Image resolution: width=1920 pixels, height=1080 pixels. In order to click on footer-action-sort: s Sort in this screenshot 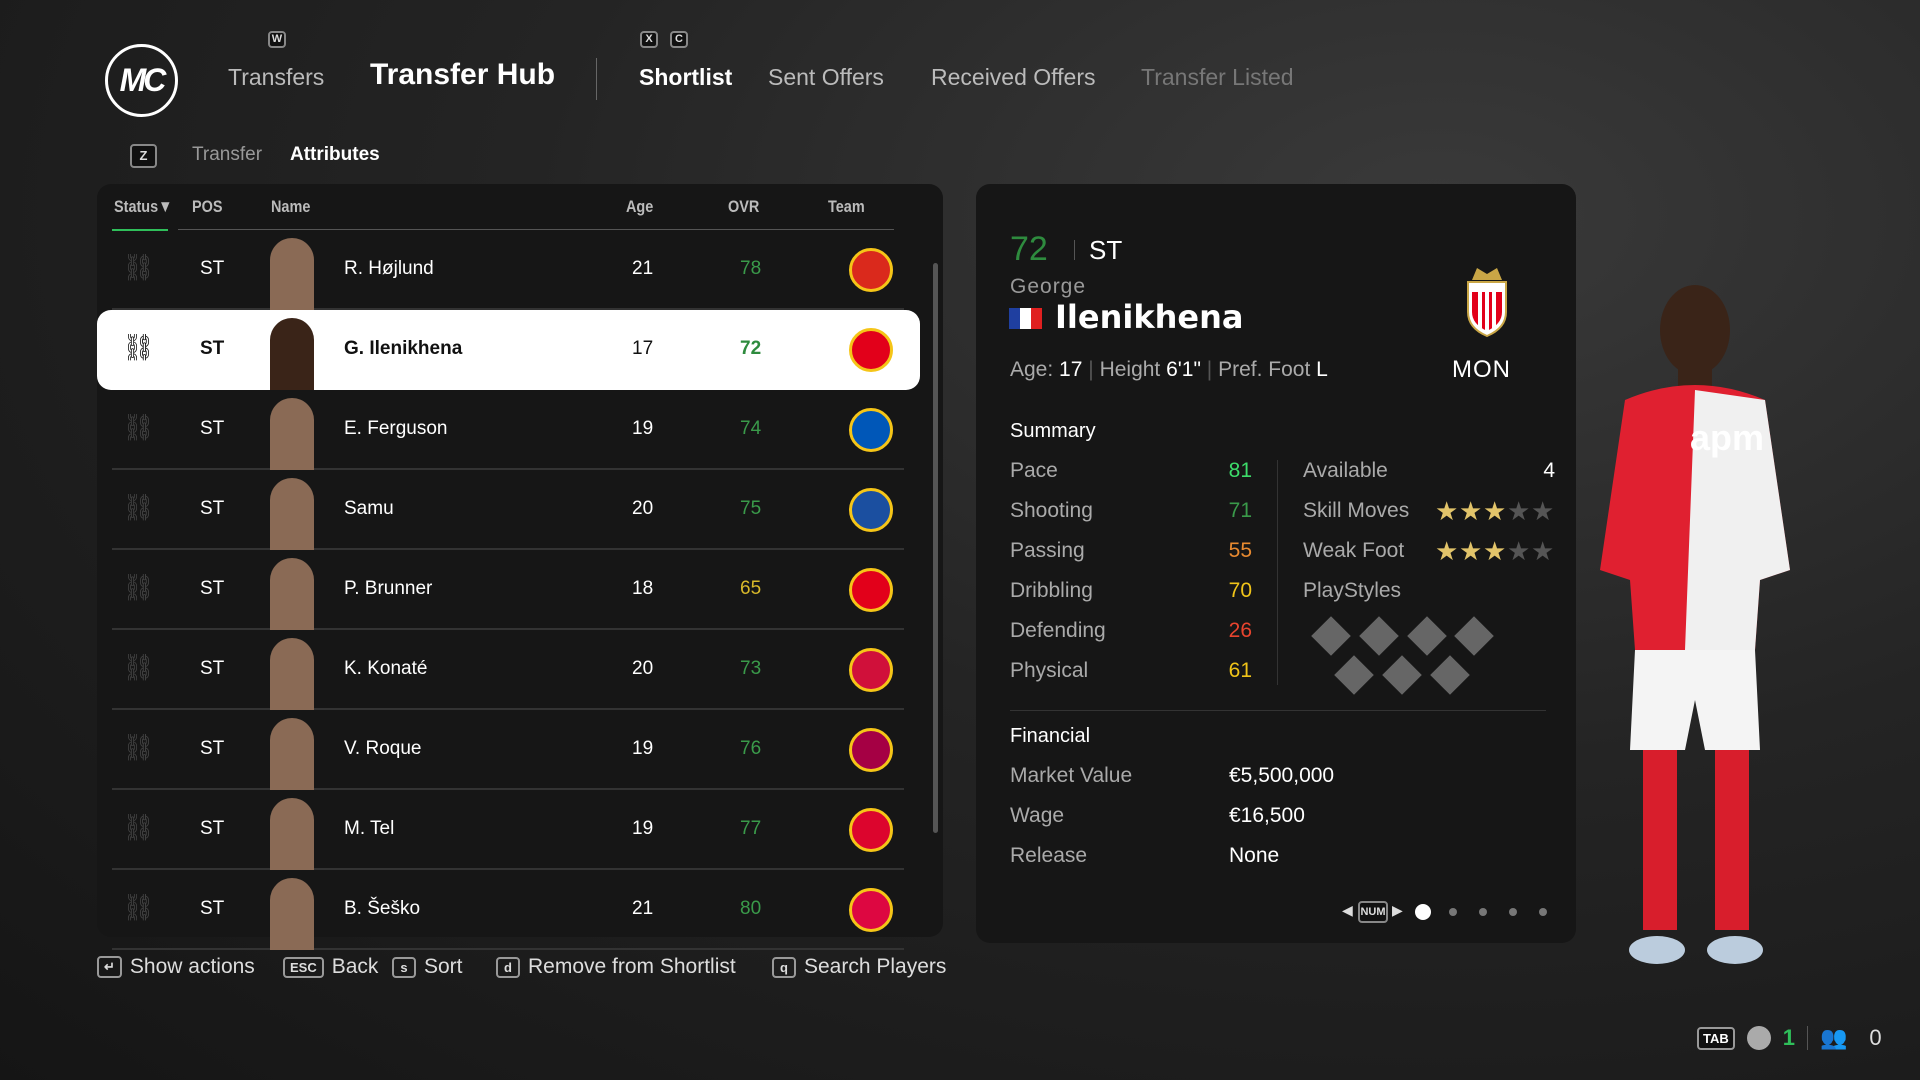, I will do `click(427, 967)`.